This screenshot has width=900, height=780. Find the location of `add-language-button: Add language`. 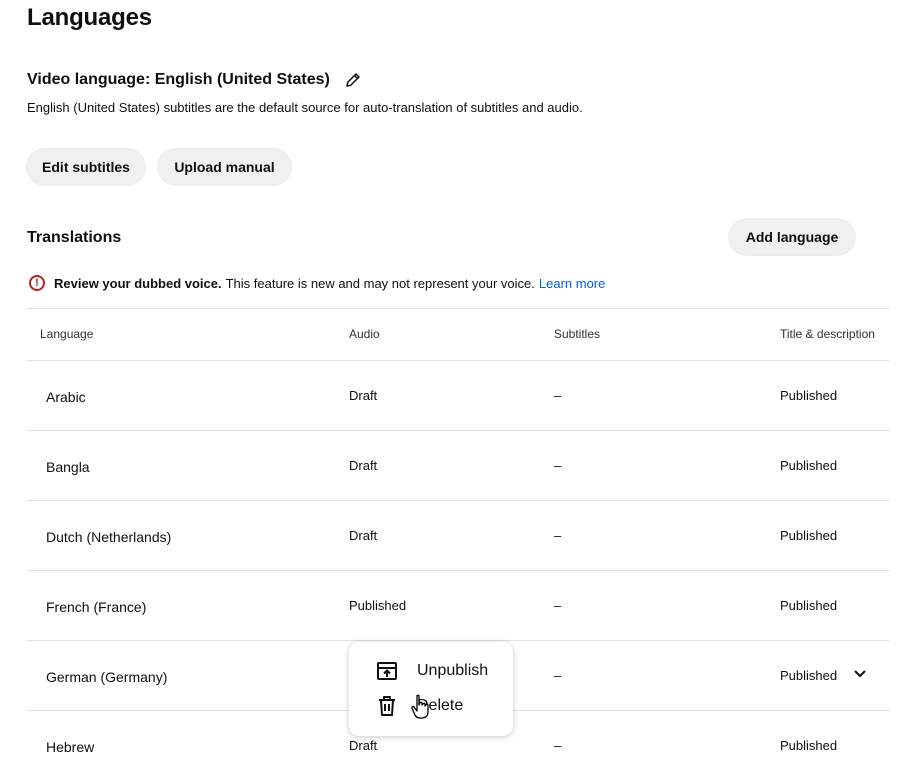

add-language-button: Add language is located at coordinates (792, 237).